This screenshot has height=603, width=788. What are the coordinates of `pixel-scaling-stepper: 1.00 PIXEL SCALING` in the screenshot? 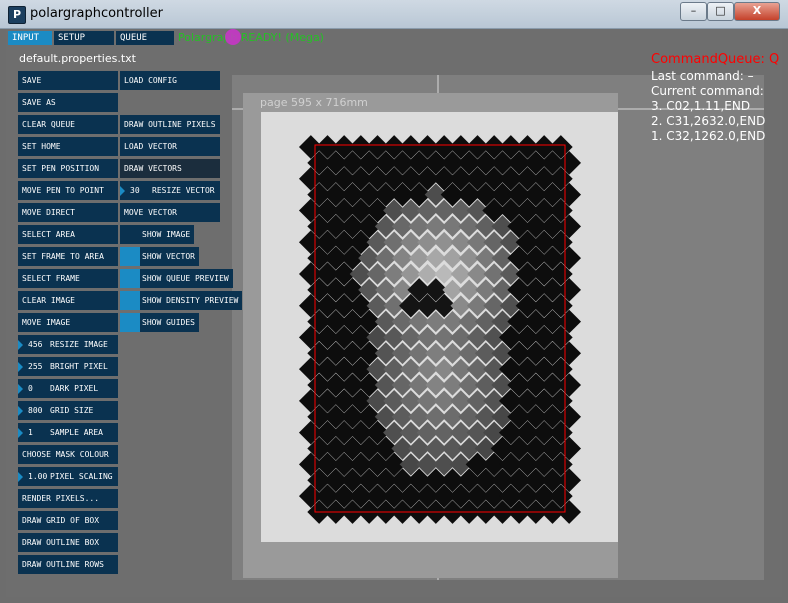 It's located at (68, 476).